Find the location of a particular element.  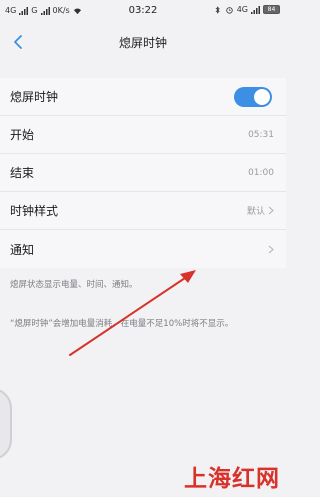

end-time-text: 01:00 is located at coordinates (261, 172).